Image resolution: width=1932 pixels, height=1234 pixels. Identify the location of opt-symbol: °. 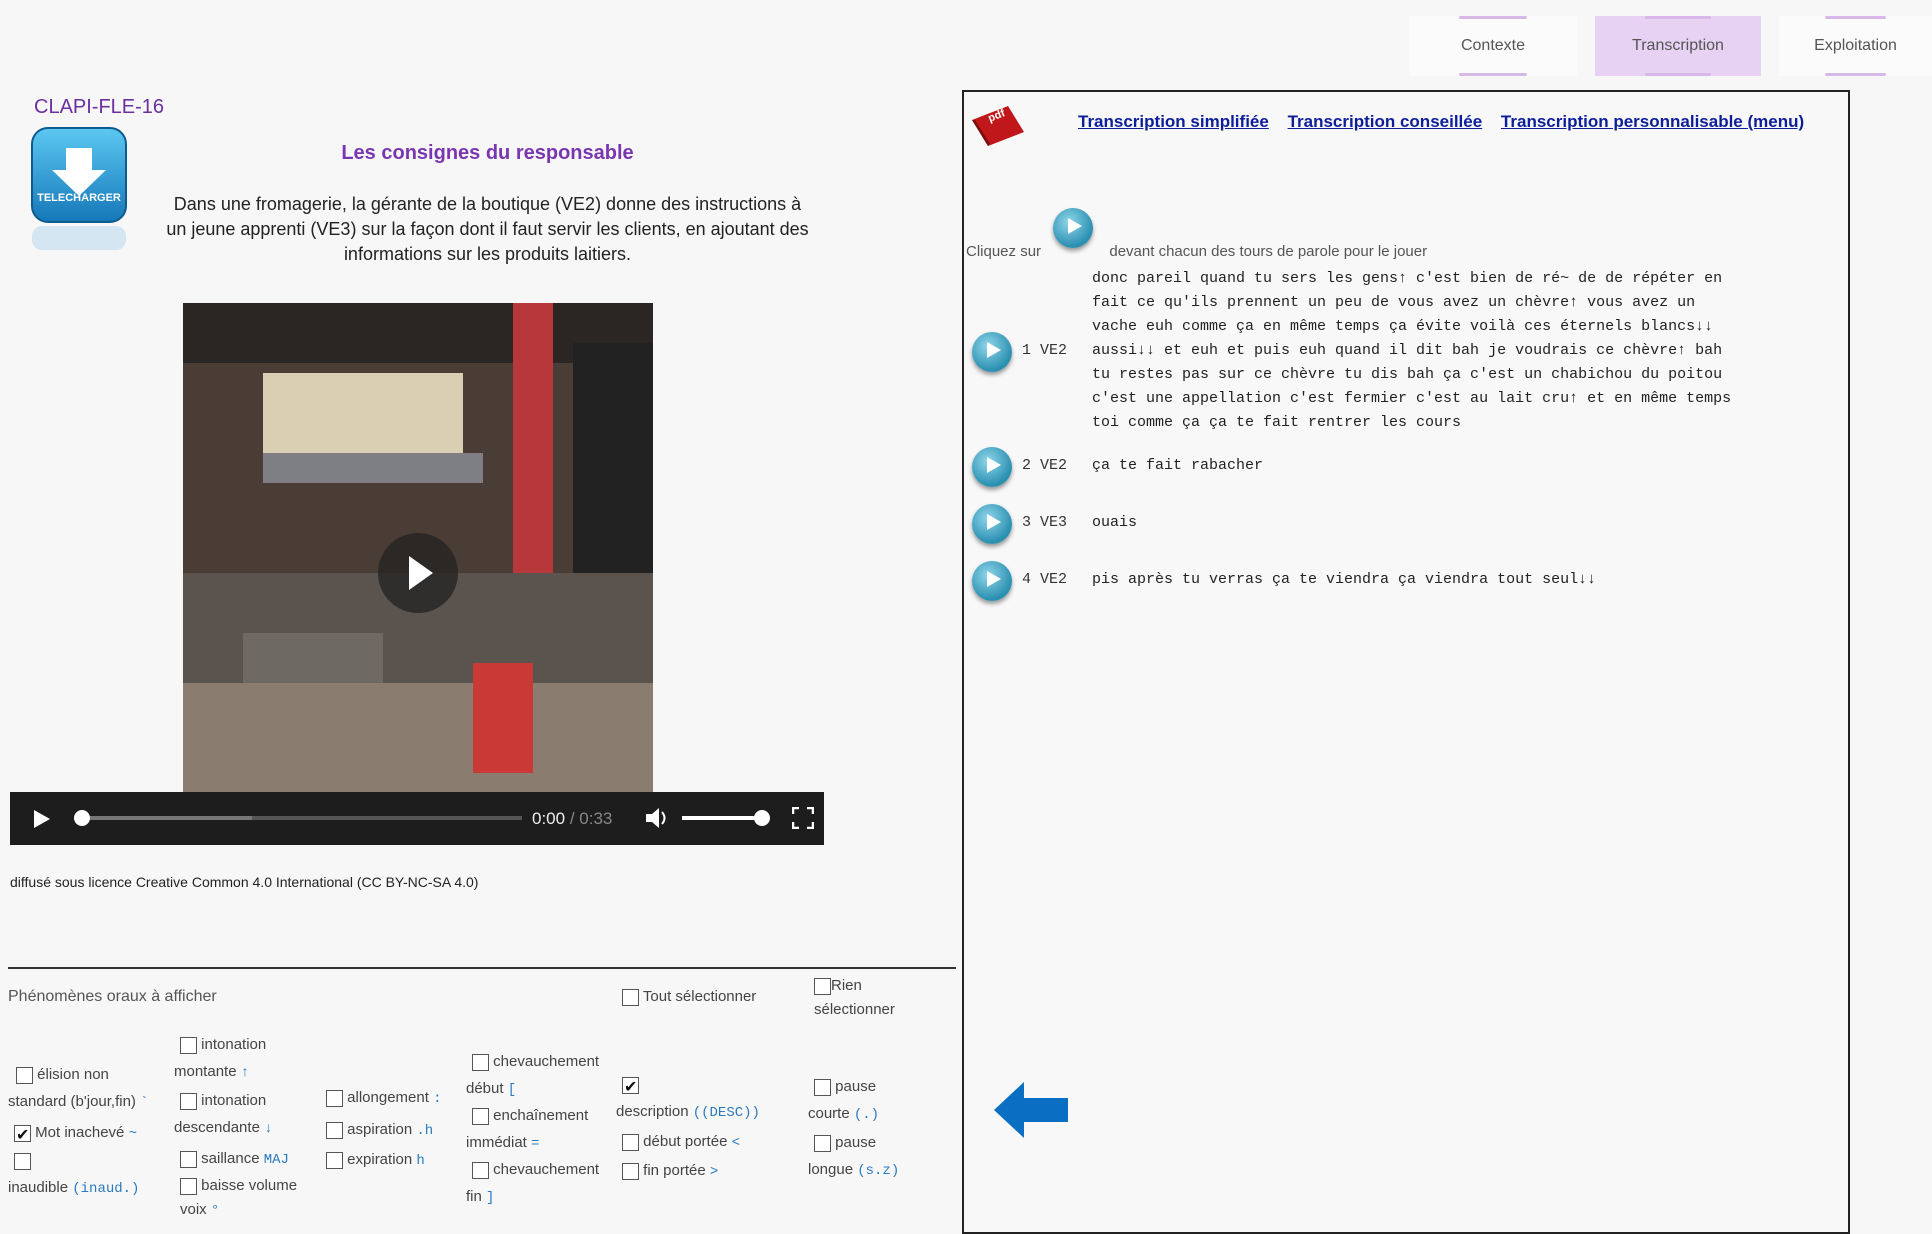
(215, 1211).